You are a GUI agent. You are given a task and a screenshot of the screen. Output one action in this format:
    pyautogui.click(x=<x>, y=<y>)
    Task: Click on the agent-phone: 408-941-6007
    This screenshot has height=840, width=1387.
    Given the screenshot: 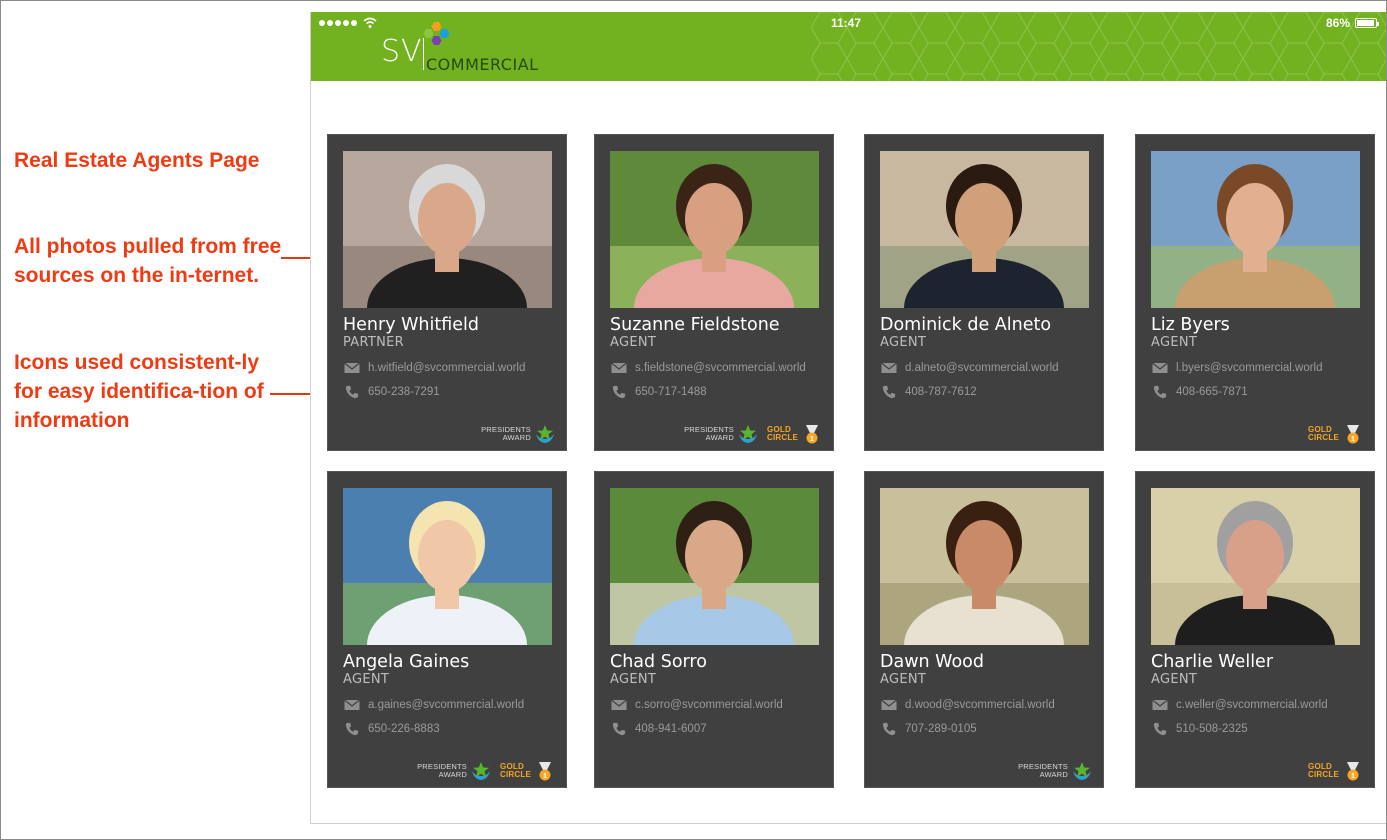 What is the action you would take?
    pyautogui.click(x=671, y=729)
    